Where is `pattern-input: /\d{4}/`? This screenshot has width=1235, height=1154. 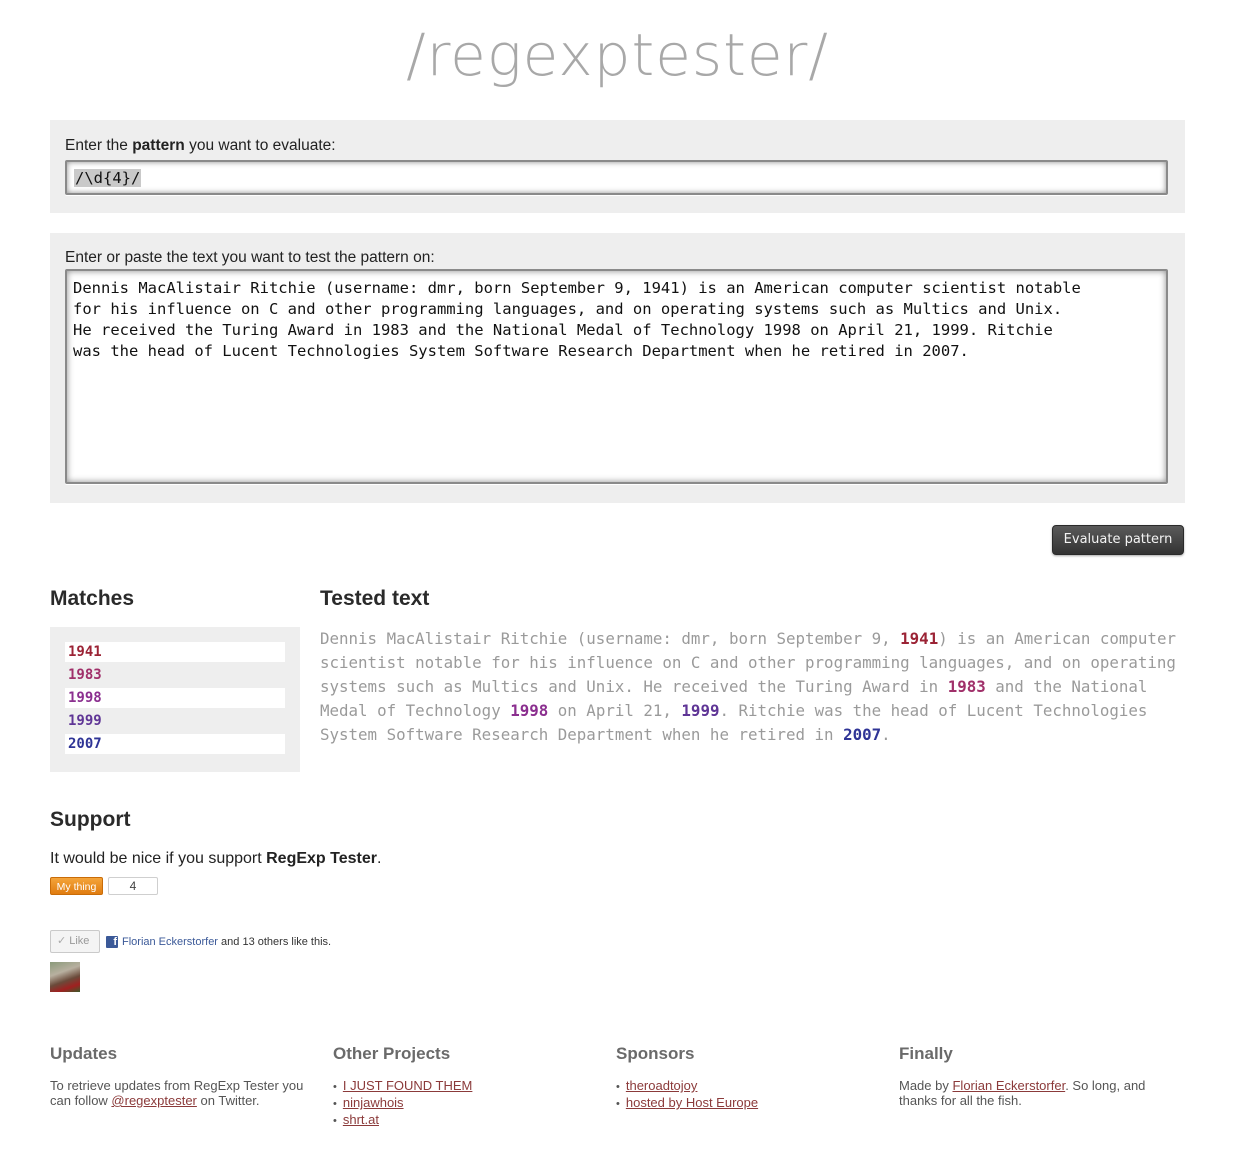
pattern-input: /\d{4}/ is located at coordinates (616, 177).